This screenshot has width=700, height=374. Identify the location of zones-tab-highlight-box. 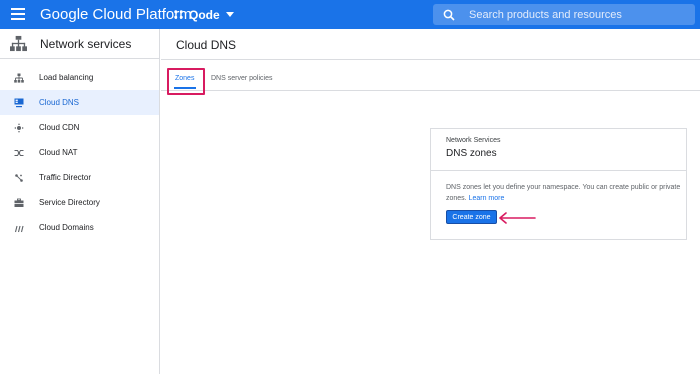
(186, 81).